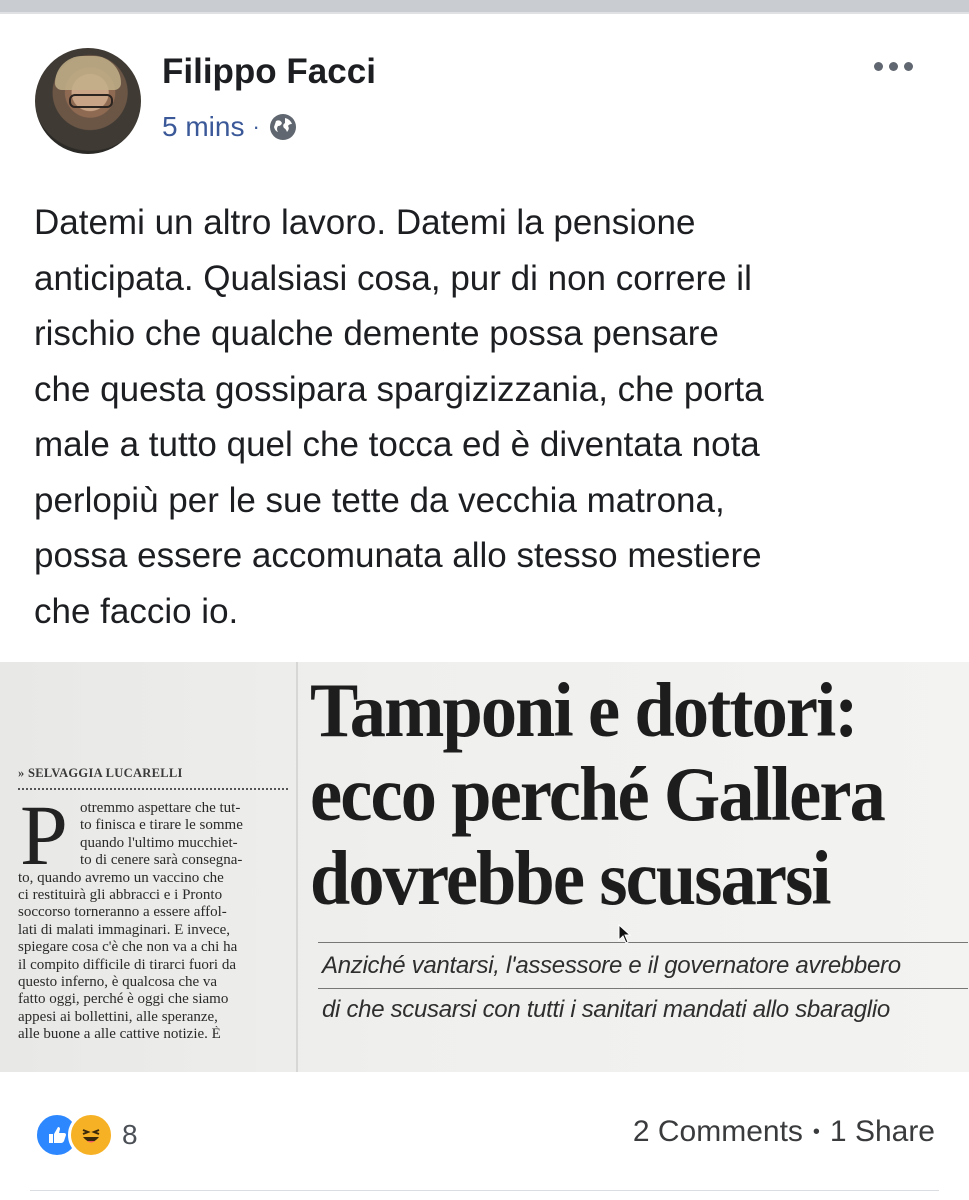 This screenshot has height=1200, width=969. I want to click on article-line: lati di malati immaginari. E invece,, so click(124, 929).